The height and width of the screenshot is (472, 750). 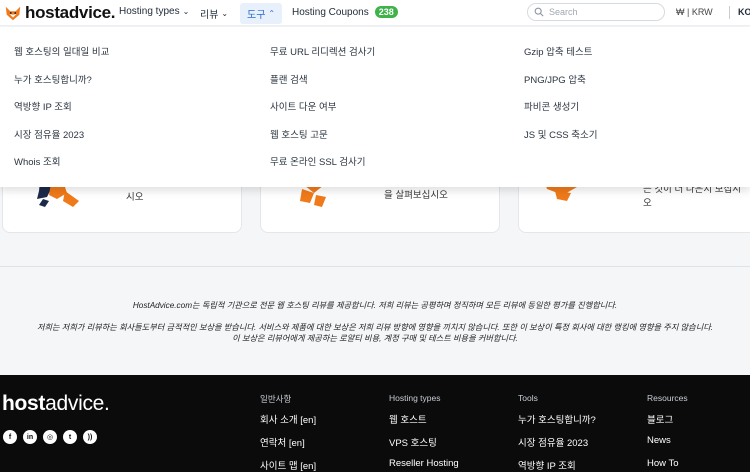 What do you see at coordinates (561, 113) in the screenshot?
I see `tool-link-favicon-generator: 파비콘 생성기` at bounding box center [561, 113].